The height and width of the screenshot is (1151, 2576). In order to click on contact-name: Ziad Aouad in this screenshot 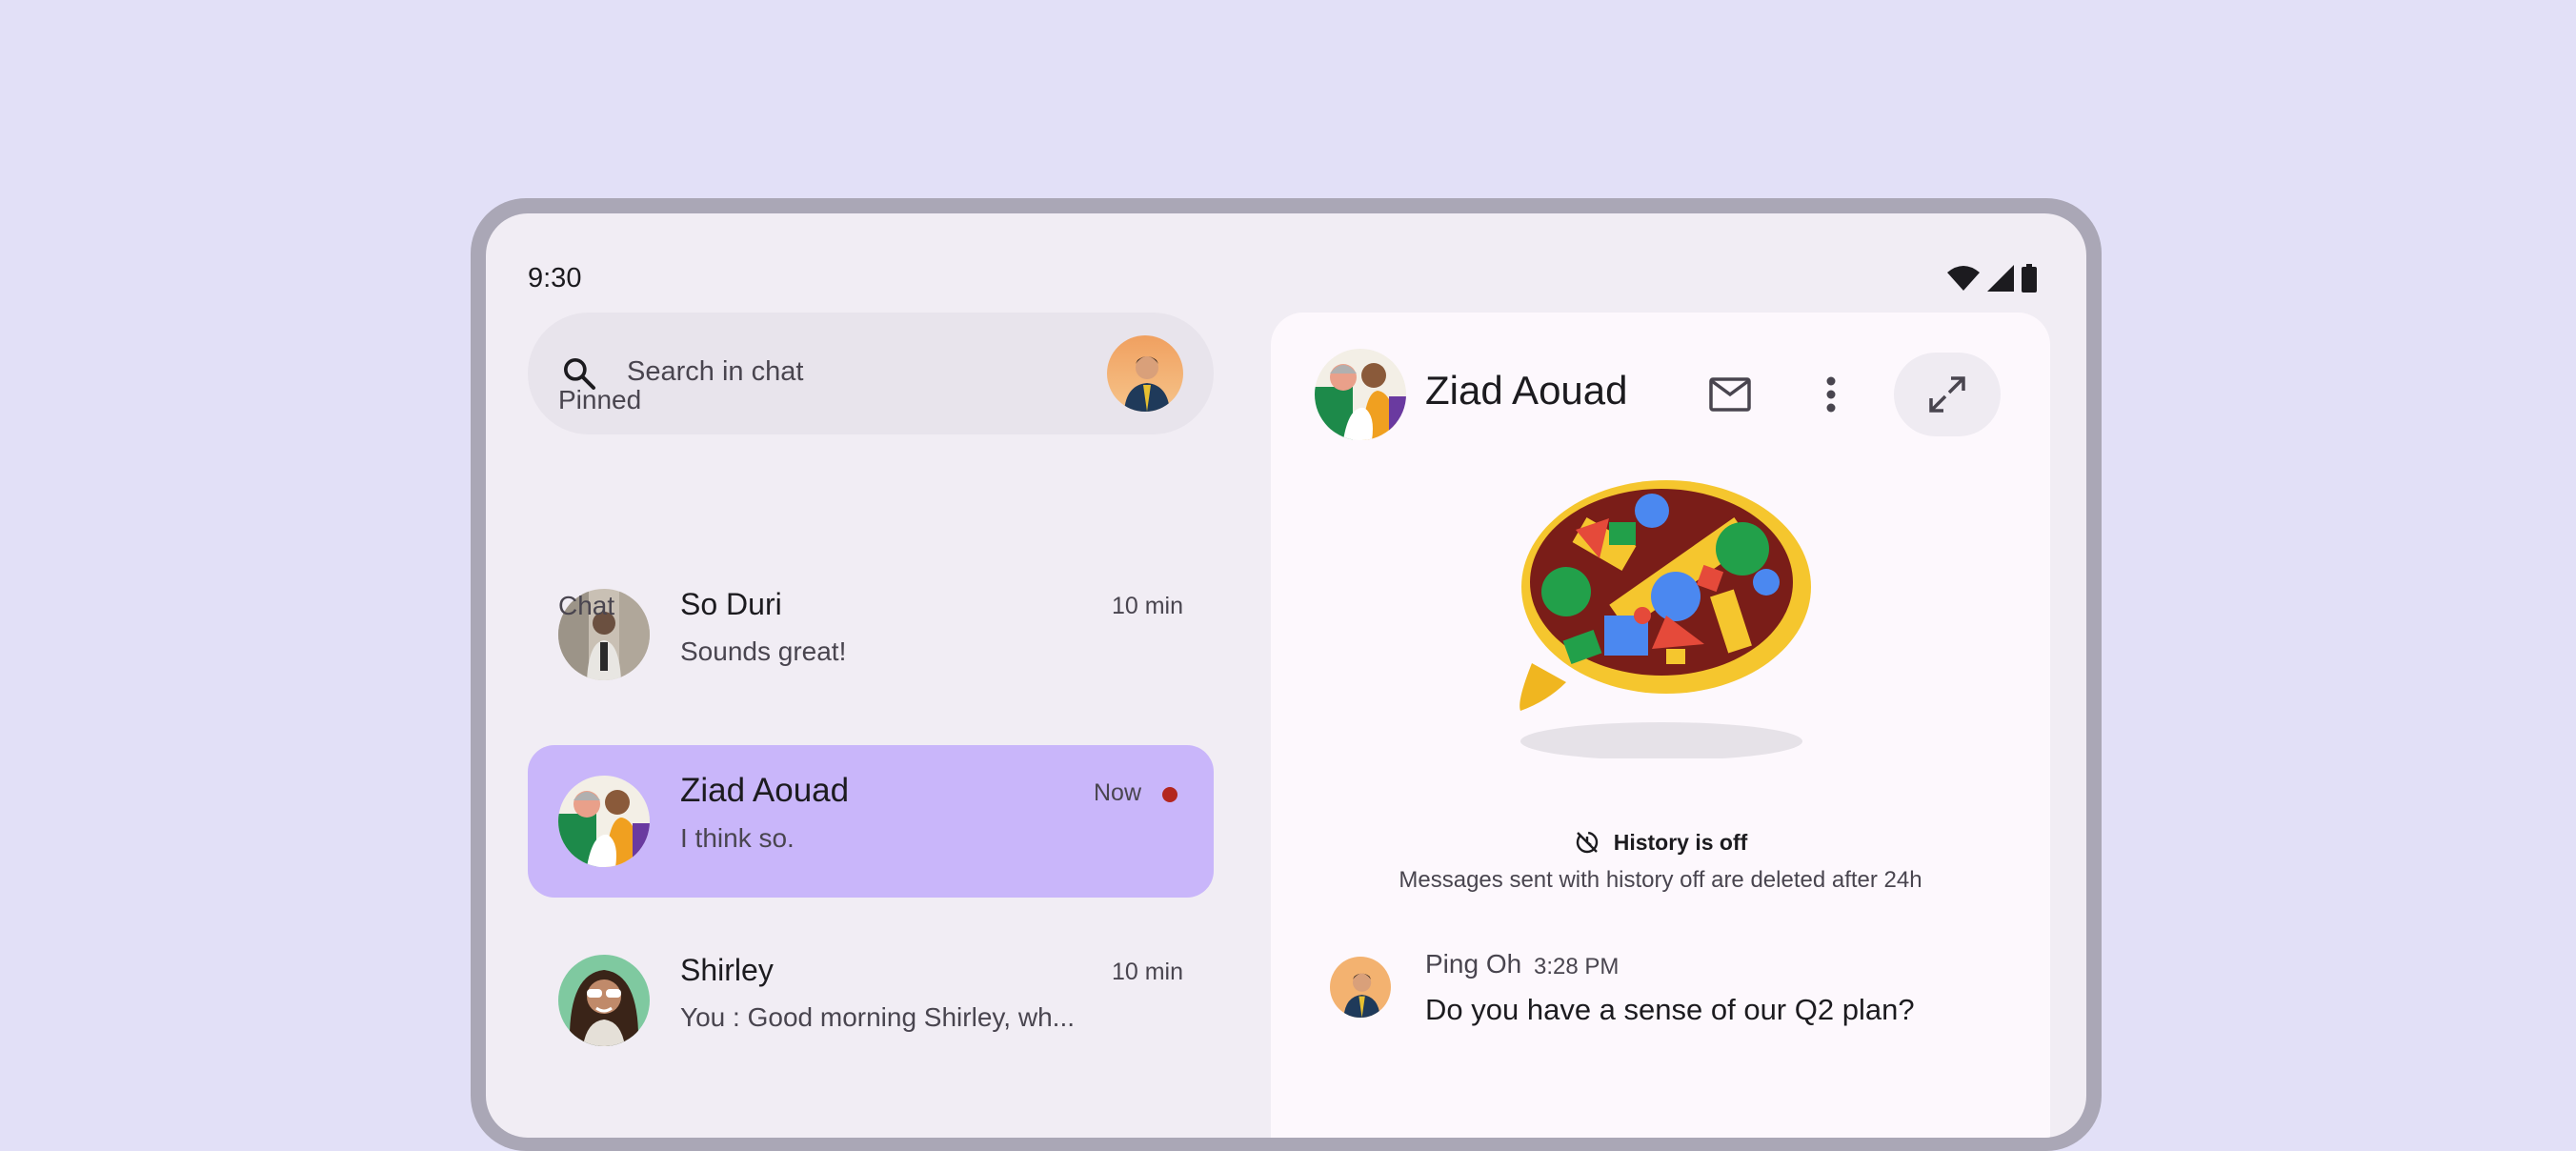, I will do `click(1526, 391)`.